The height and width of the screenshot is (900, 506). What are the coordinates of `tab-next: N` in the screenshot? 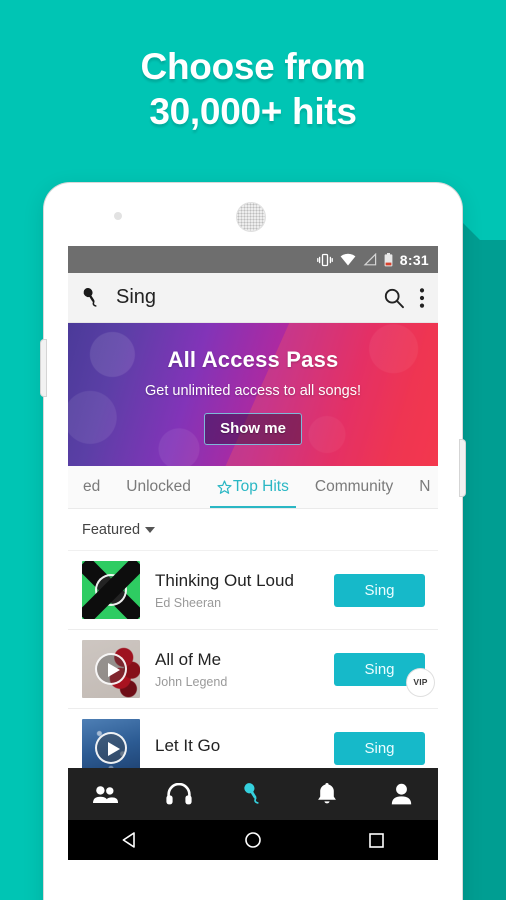 It's located at (422, 487).